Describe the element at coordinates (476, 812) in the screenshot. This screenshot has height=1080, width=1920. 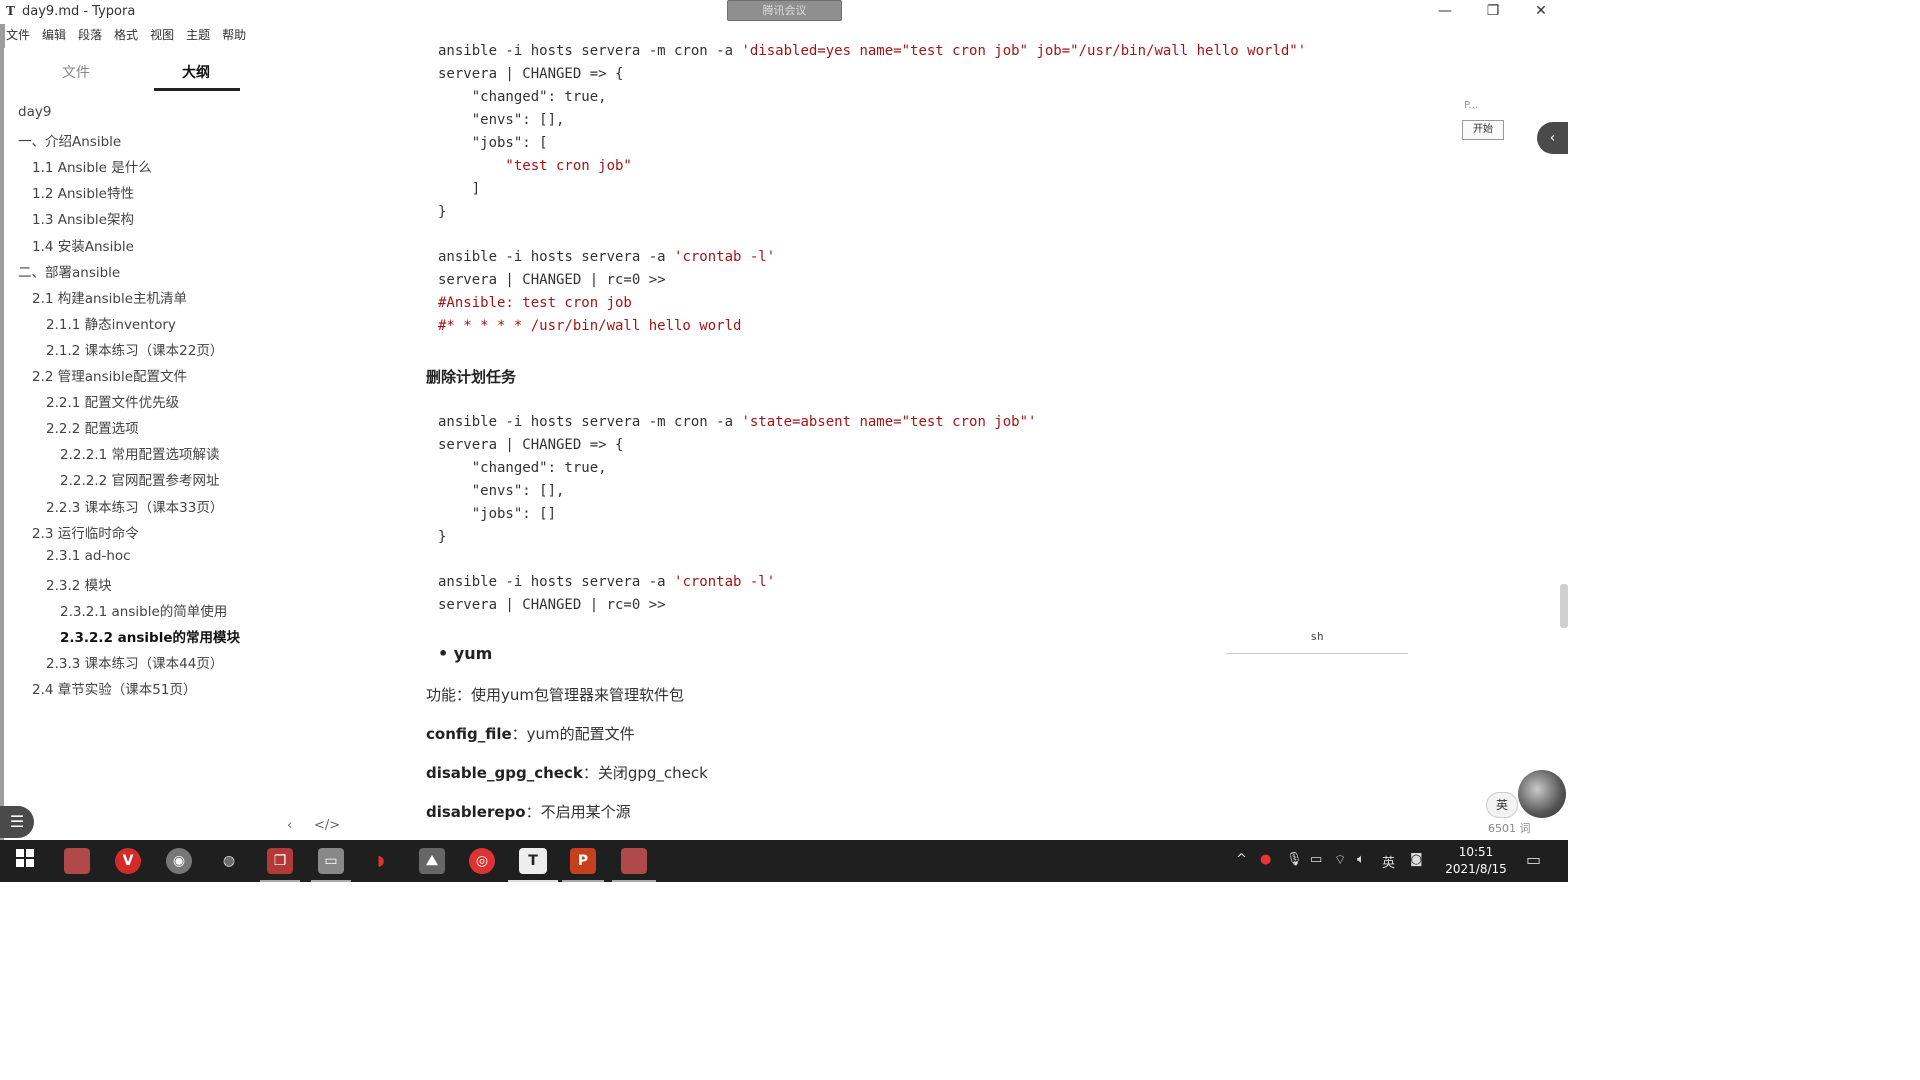
I see `para-label: disablerepo` at that location.